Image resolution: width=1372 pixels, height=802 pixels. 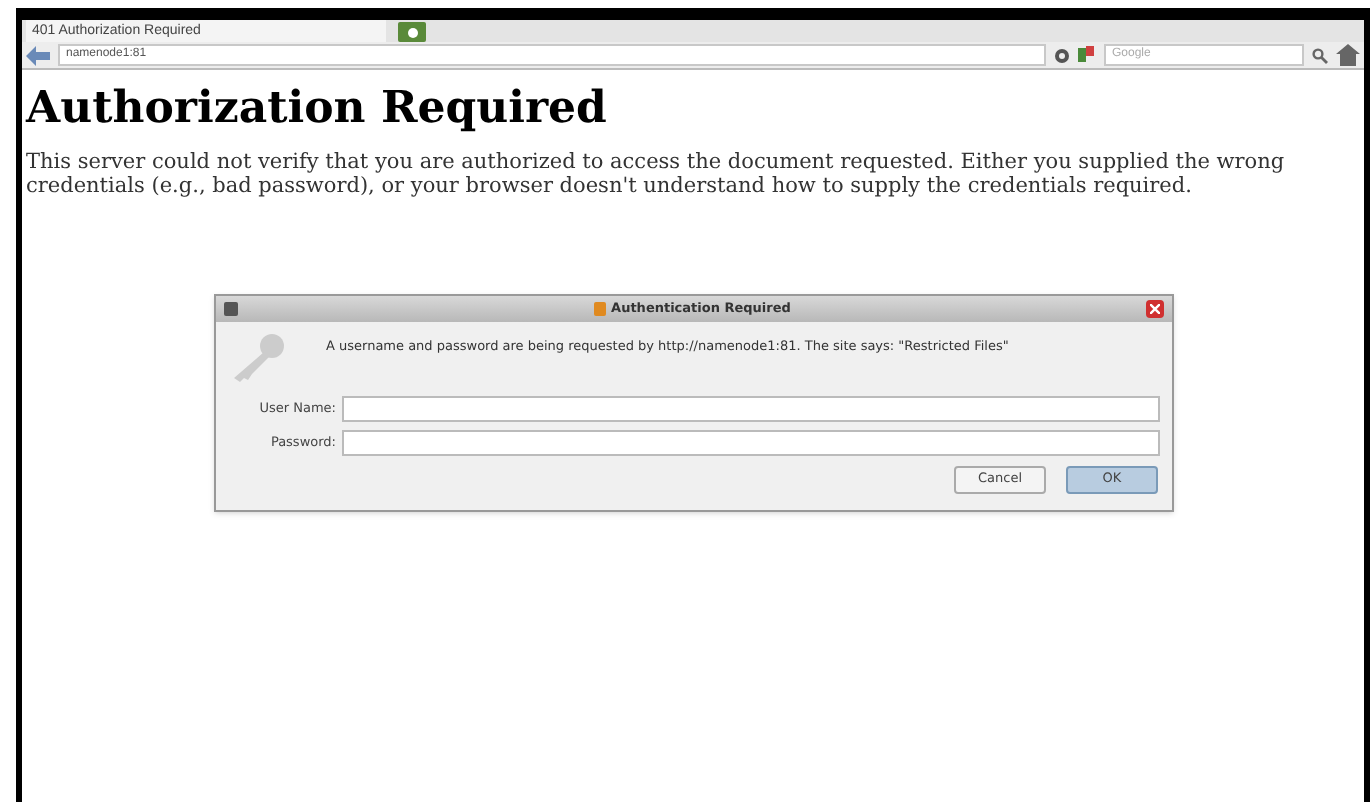 I want to click on search-engine-icon, so click(x=1087, y=55).